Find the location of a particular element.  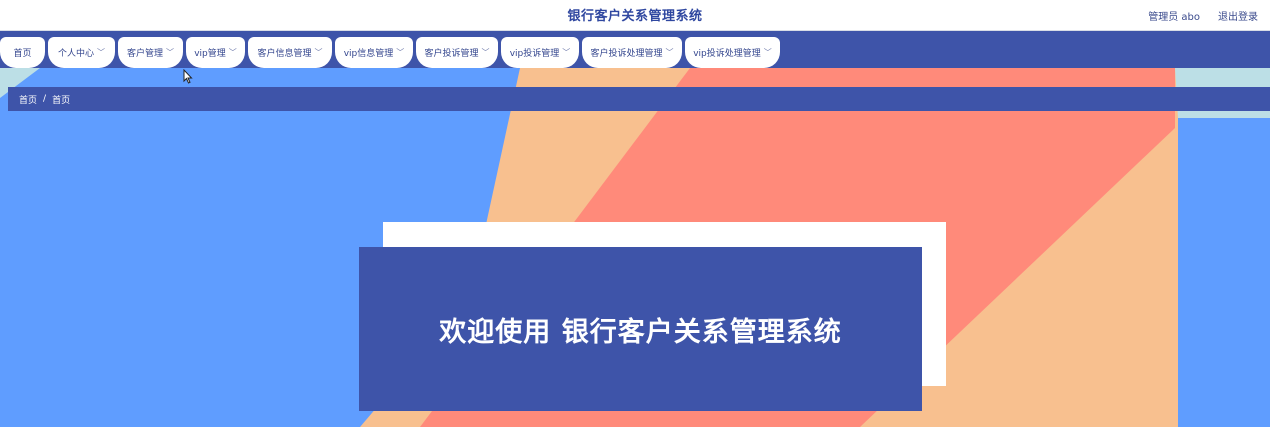

current-user-label: 管理员 abo is located at coordinates (1174, 17).